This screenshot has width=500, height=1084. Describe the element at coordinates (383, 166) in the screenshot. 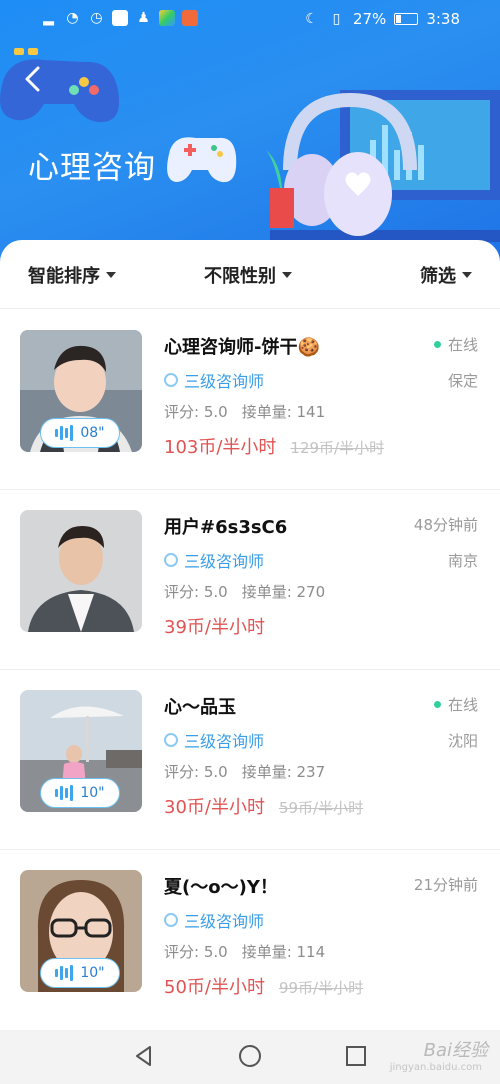

I see `headphones-laptop-illustration` at that location.